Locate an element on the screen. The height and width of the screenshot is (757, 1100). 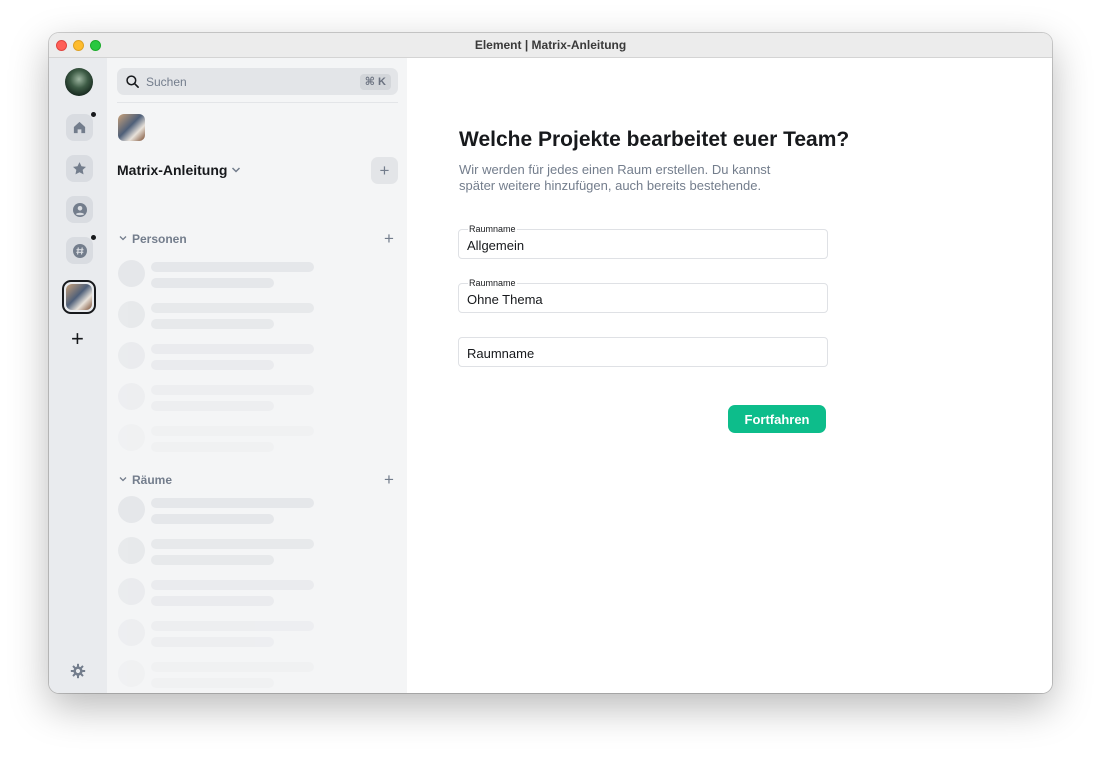
user-avatar is located at coordinates (79, 82).